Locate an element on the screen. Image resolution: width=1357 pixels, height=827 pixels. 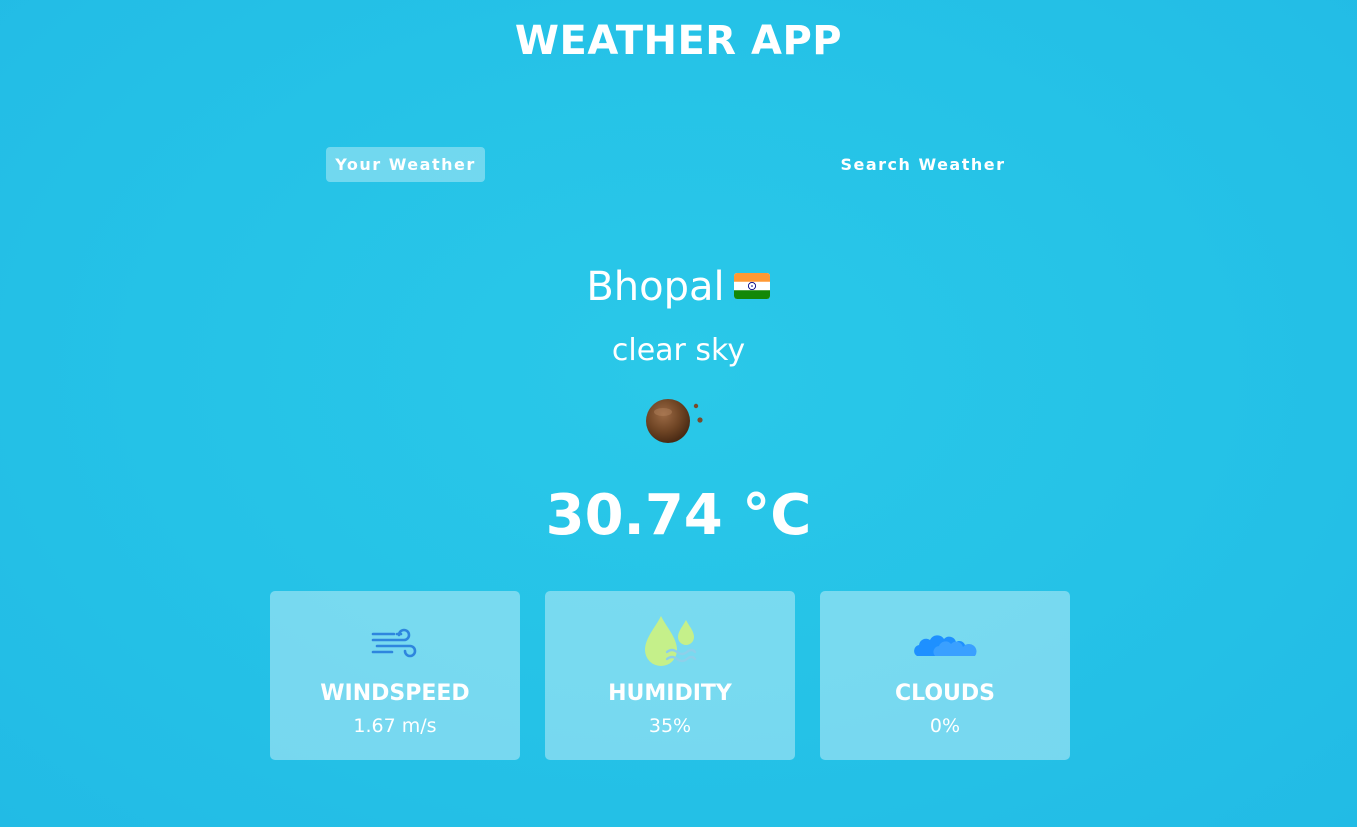
city-name: Bhopal is located at coordinates (655, 287).